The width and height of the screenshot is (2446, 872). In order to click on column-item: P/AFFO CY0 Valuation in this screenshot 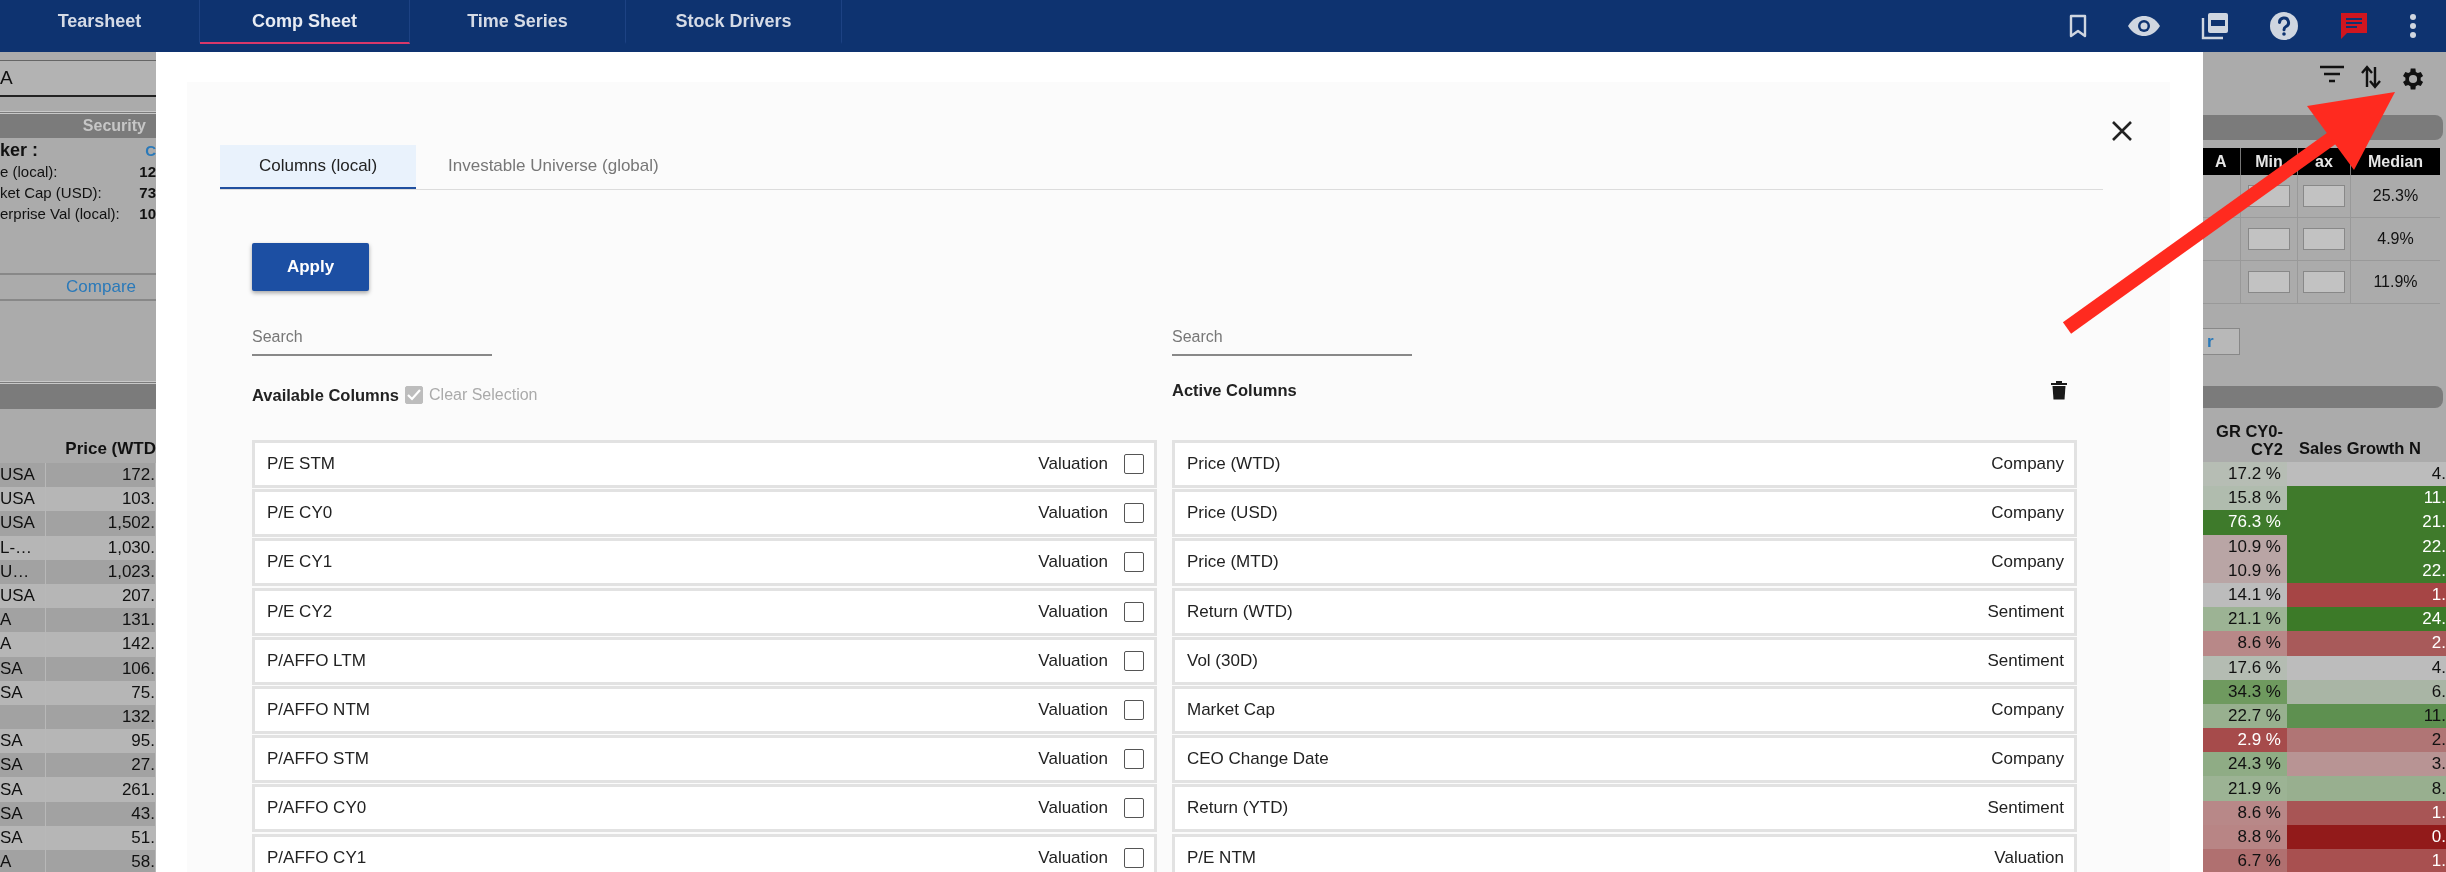, I will do `click(704, 808)`.